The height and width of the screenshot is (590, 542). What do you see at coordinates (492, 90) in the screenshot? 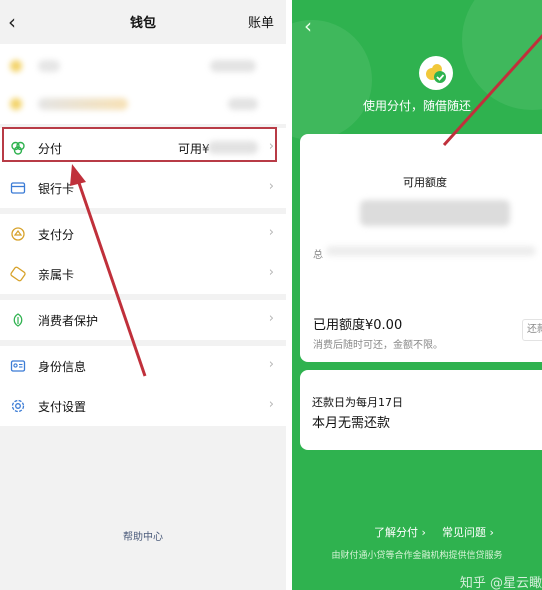
I see `annotation-arrow-right` at bounding box center [492, 90].